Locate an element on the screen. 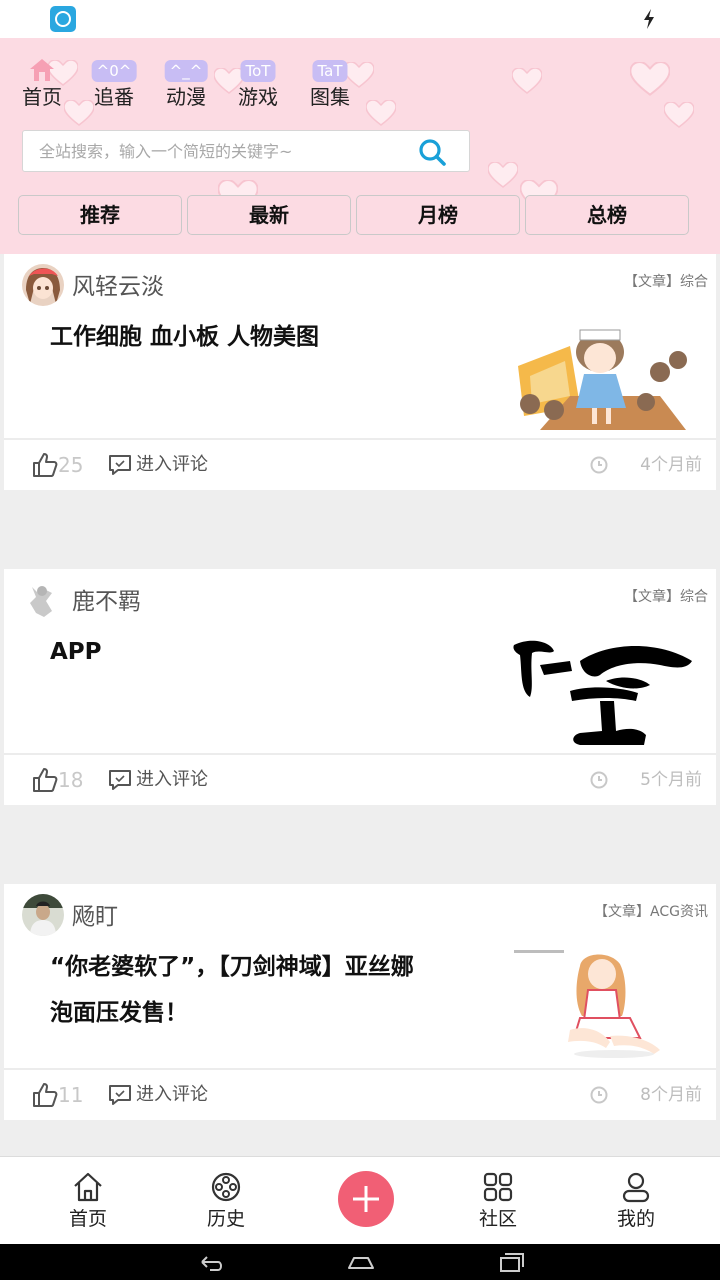 This screenshot has height=1280, width=720. create-post-button is located at coordinates (366, 1199).